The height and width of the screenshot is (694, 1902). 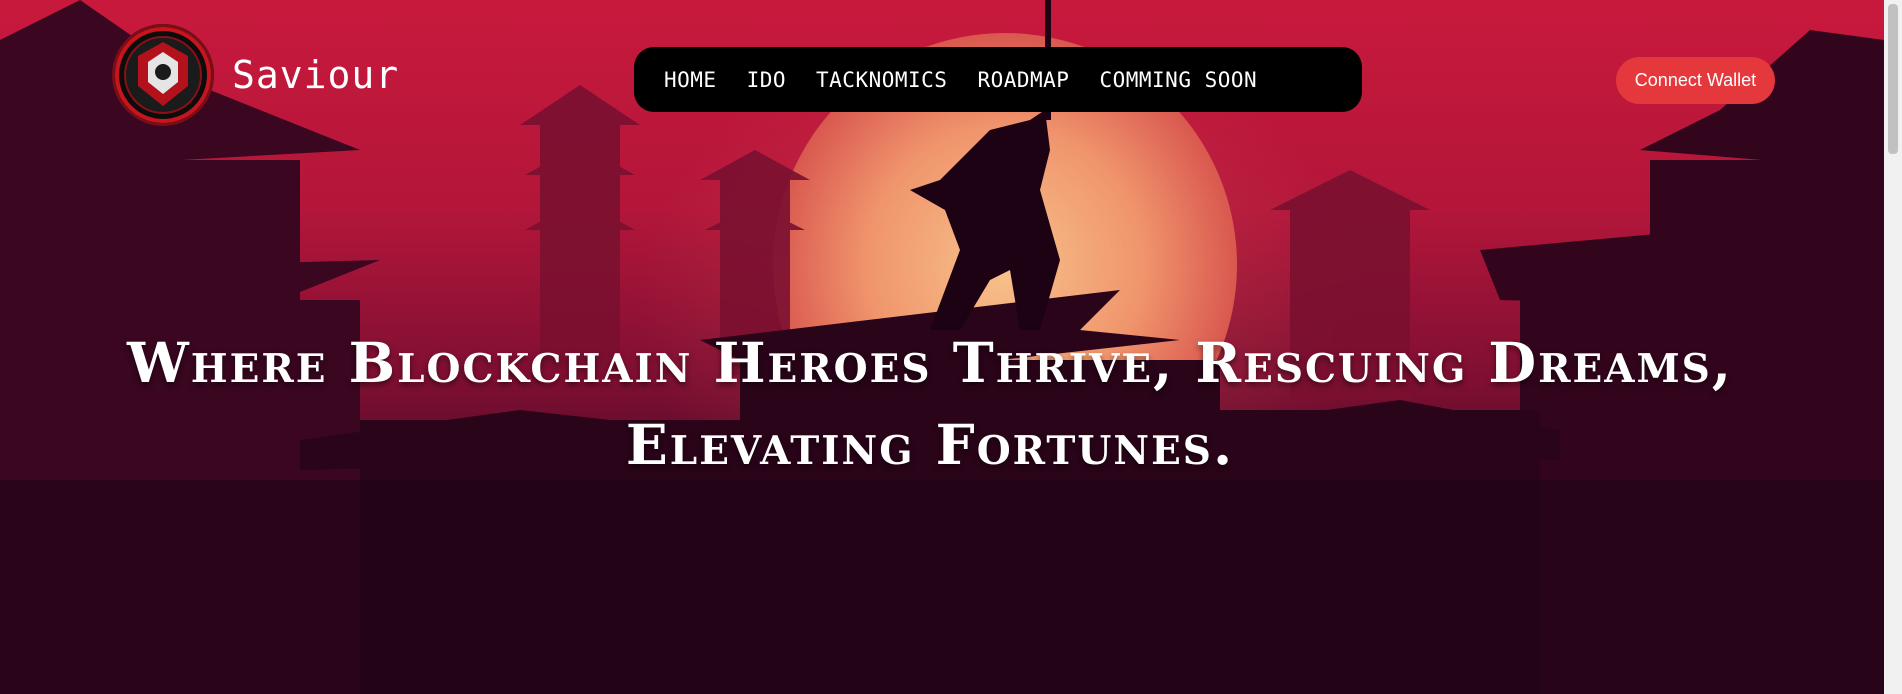 I want to click on brand-logo: Saviour, so click(x=255, y=75).